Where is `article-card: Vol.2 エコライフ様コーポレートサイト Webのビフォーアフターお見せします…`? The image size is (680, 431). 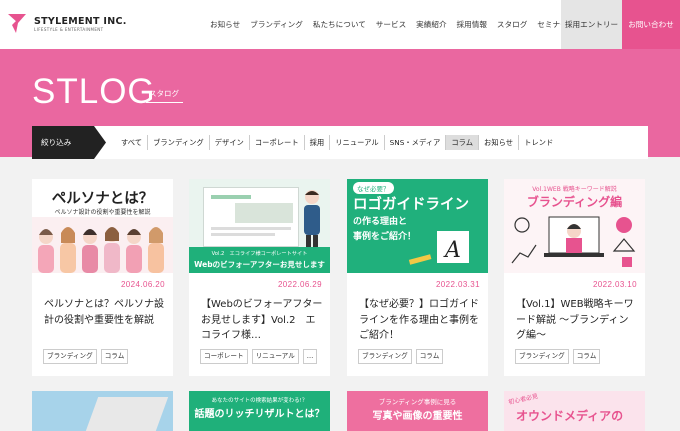
article-card: Vol.2 エコライフ様コーポレートサイト Webのビフォーアフターお見せします… is located at coordinates (259, 277).